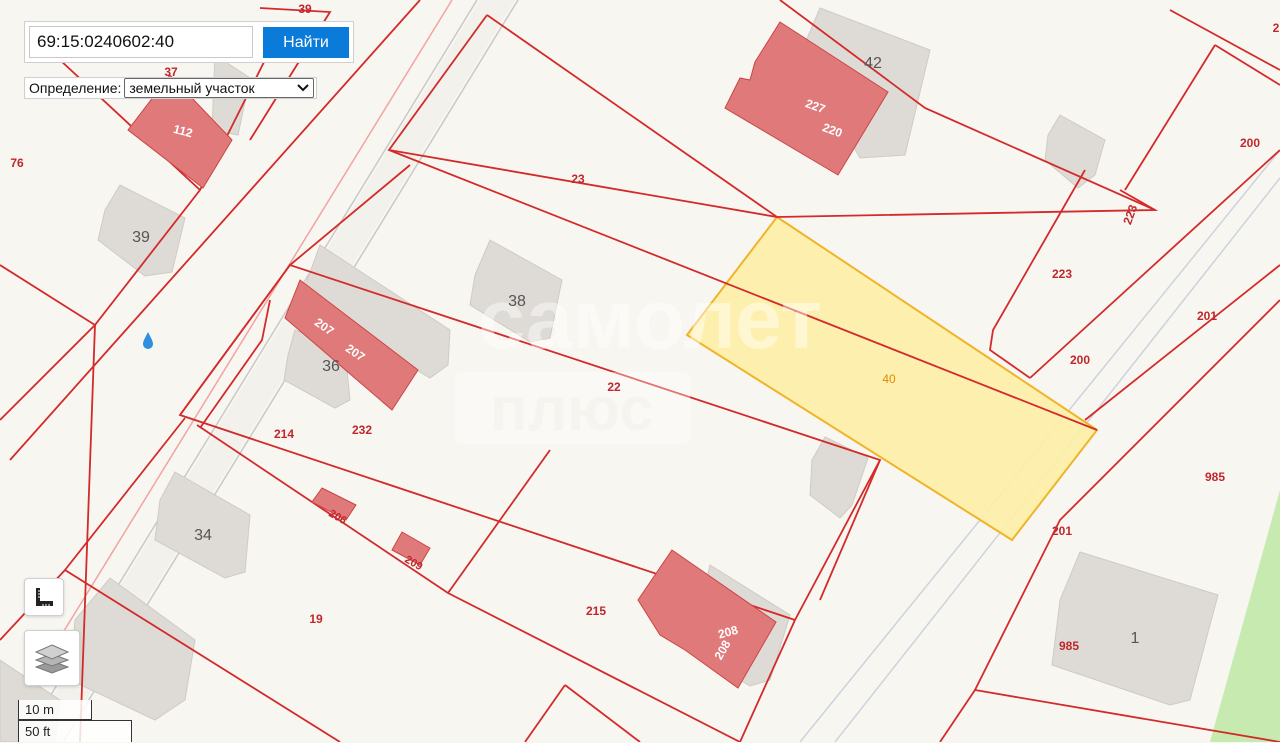 The width and height of the screenshot is (1280, 743). Describe the element at coordinates (284, 434) in the screenshot. I see `parcel-label: 214` at that location.